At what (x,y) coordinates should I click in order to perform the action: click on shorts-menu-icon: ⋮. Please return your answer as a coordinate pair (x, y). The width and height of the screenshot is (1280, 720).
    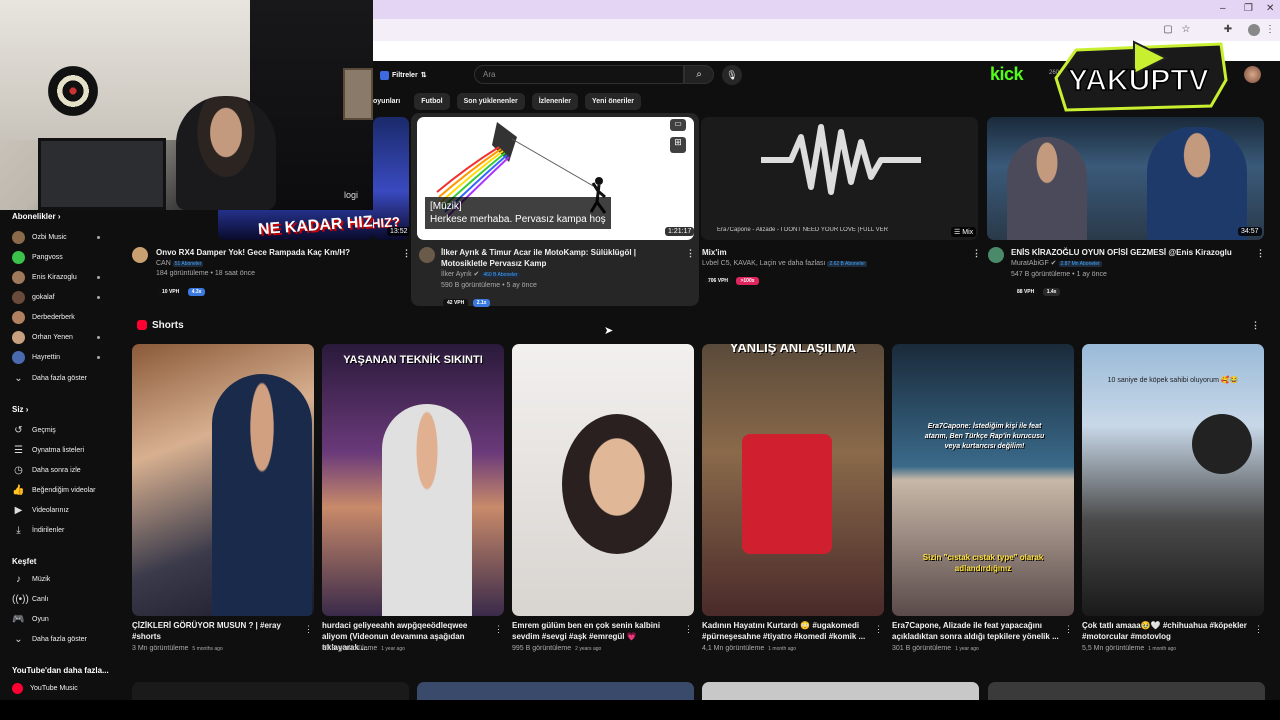
    Looking at the image, I should click on (1255, 325).